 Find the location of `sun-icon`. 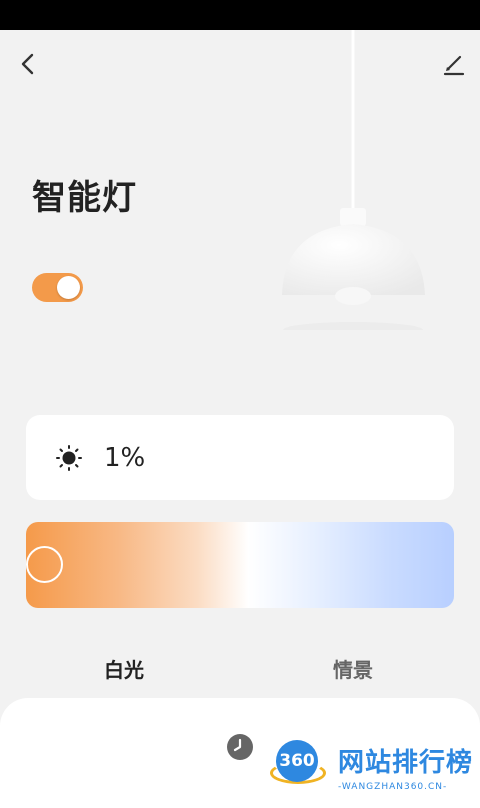

sun-icon is located at coordinates (69, 458).